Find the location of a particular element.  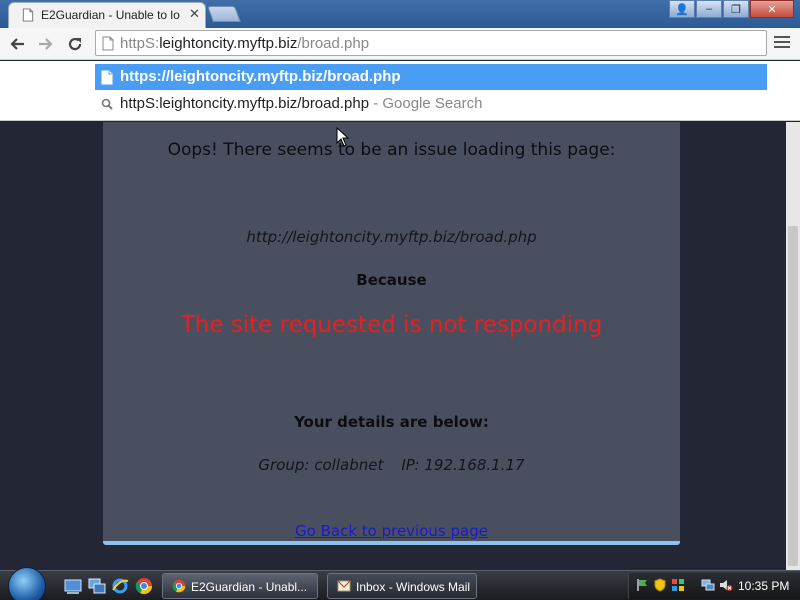

mouse-cursor-icon is located at coordinates (343, 137).